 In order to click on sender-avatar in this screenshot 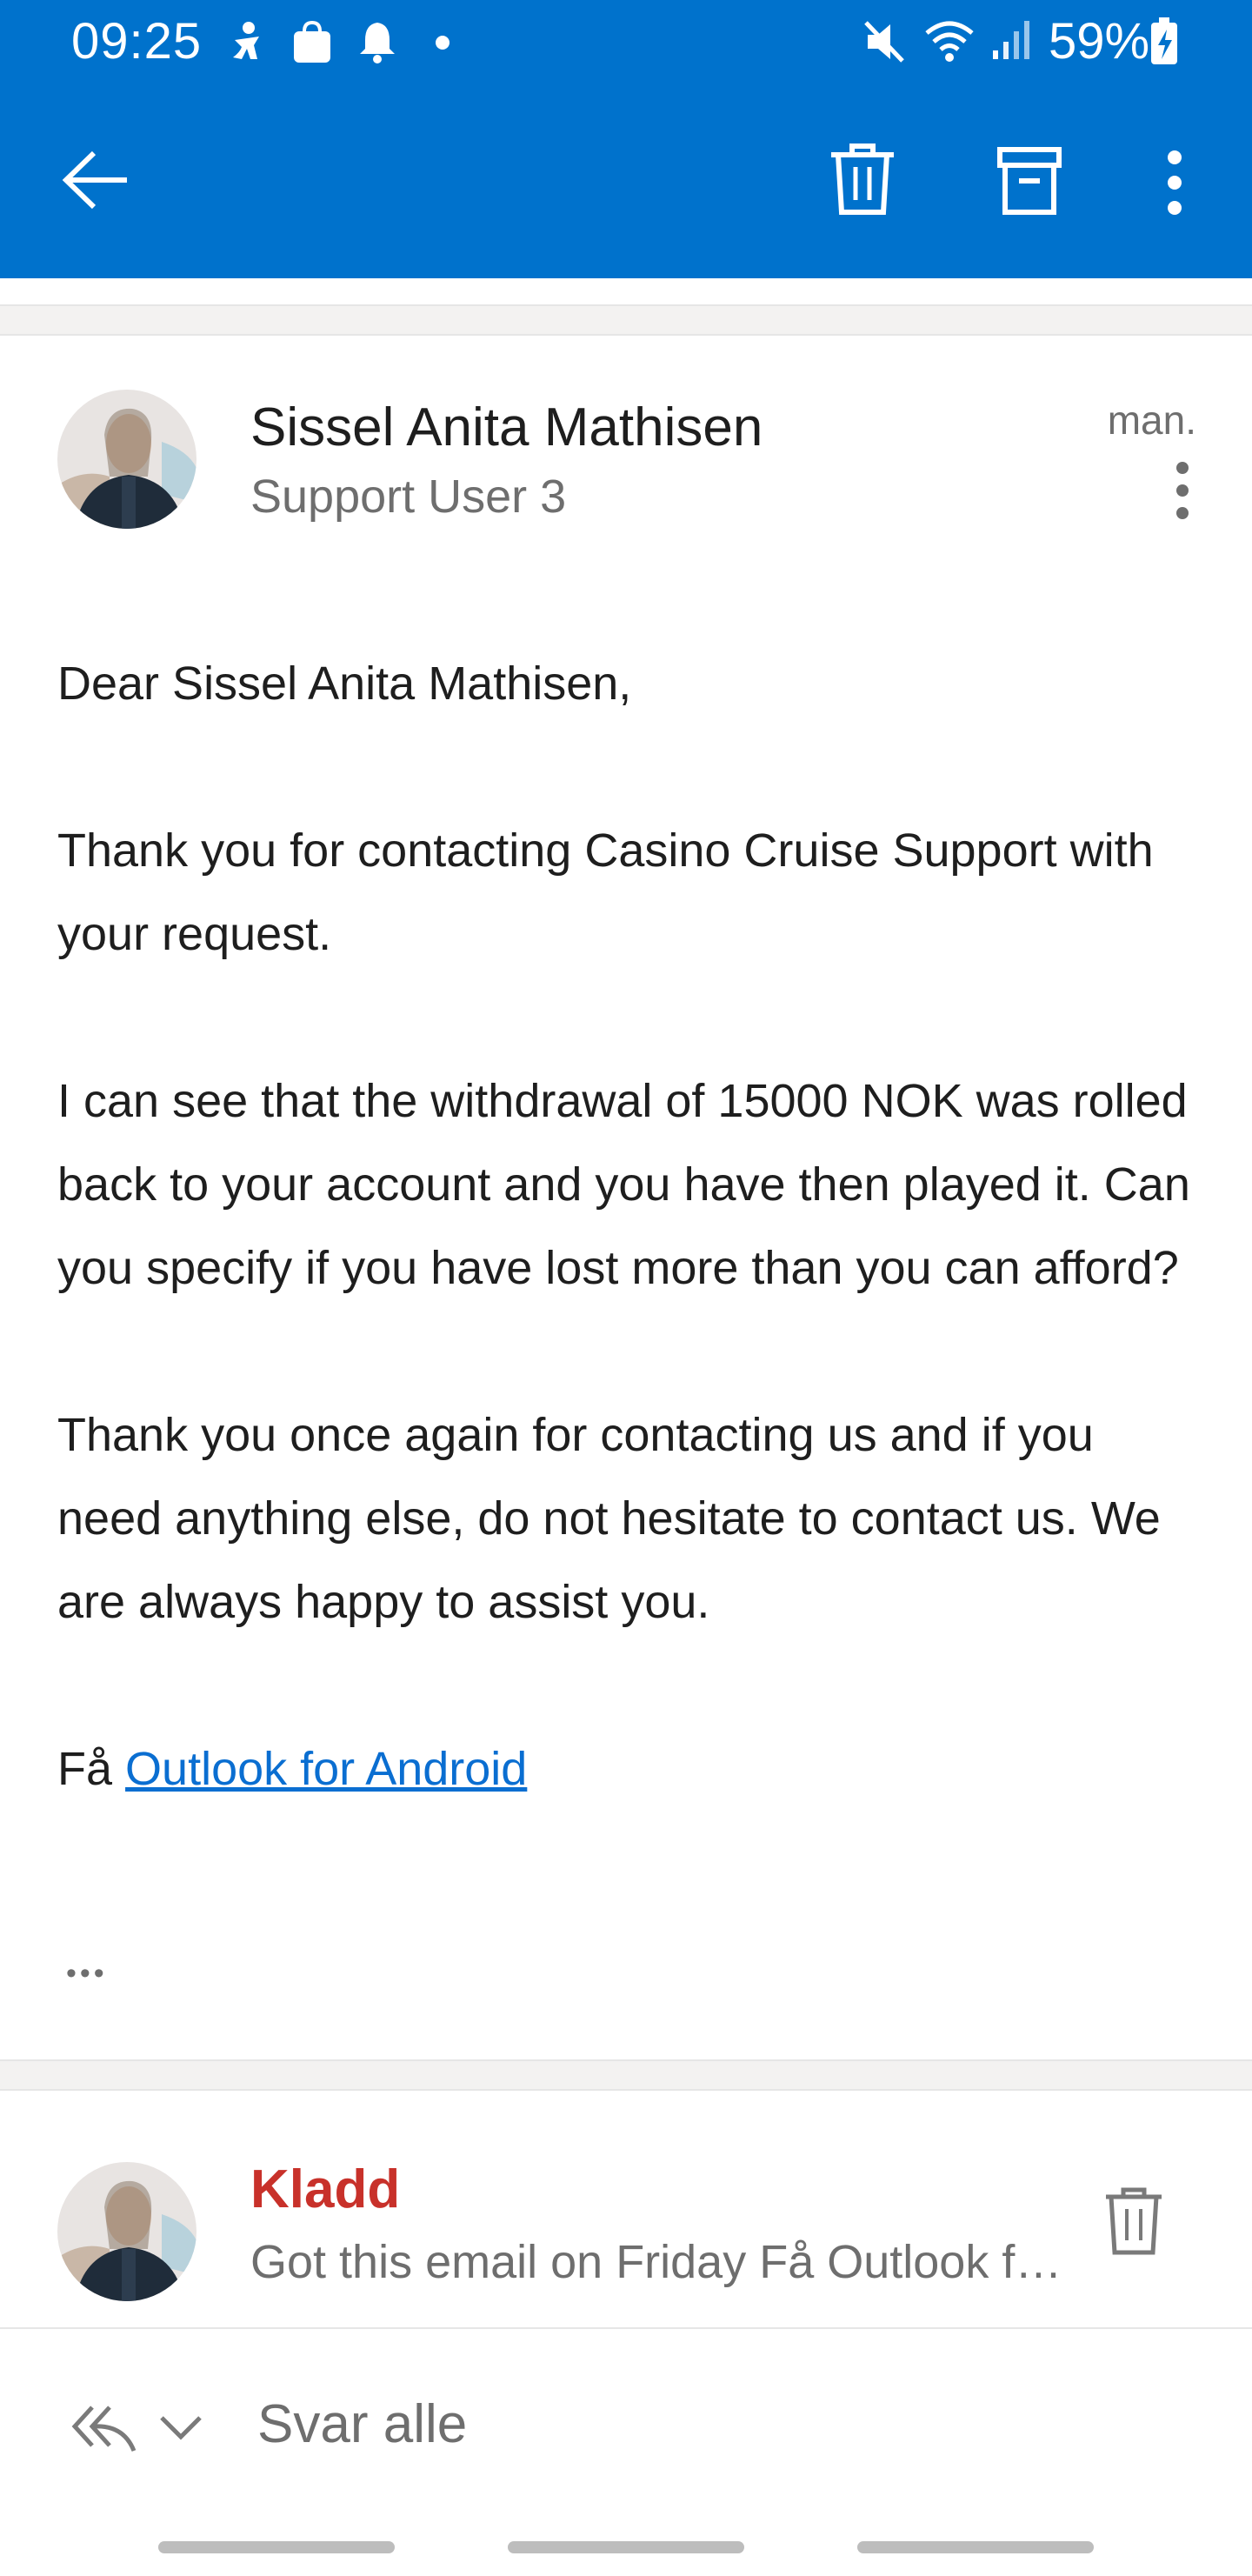, I will do `click(127, 459)`.